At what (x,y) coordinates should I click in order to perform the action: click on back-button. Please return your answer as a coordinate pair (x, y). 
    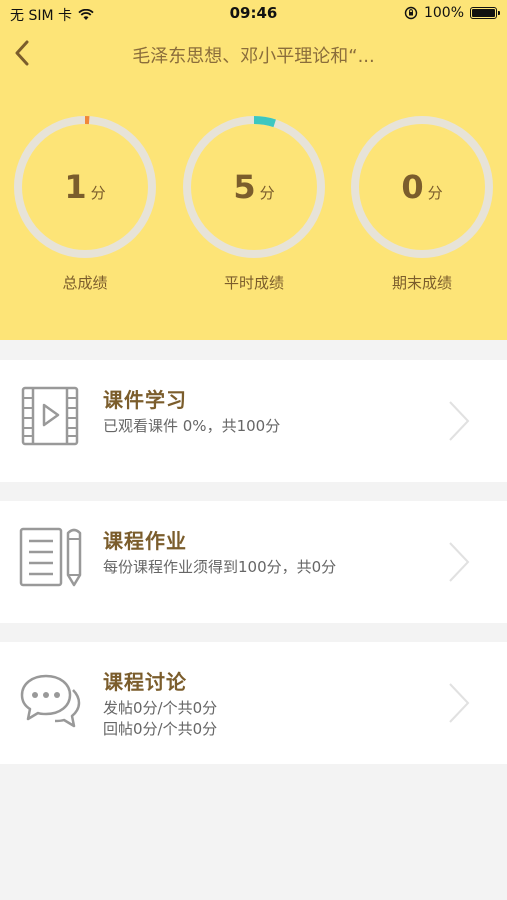
    Looking at the image, I should click on (22, 53).